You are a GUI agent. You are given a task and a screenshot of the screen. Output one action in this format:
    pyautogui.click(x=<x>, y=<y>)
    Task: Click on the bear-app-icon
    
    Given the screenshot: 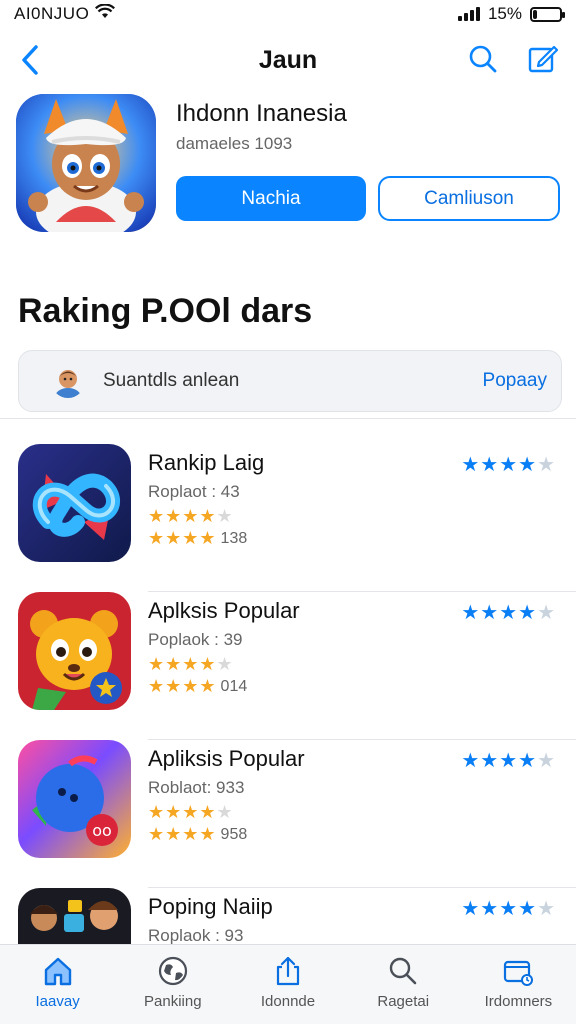 What is the action you would take?
    pyautogui.click(x=74, y=651)
    